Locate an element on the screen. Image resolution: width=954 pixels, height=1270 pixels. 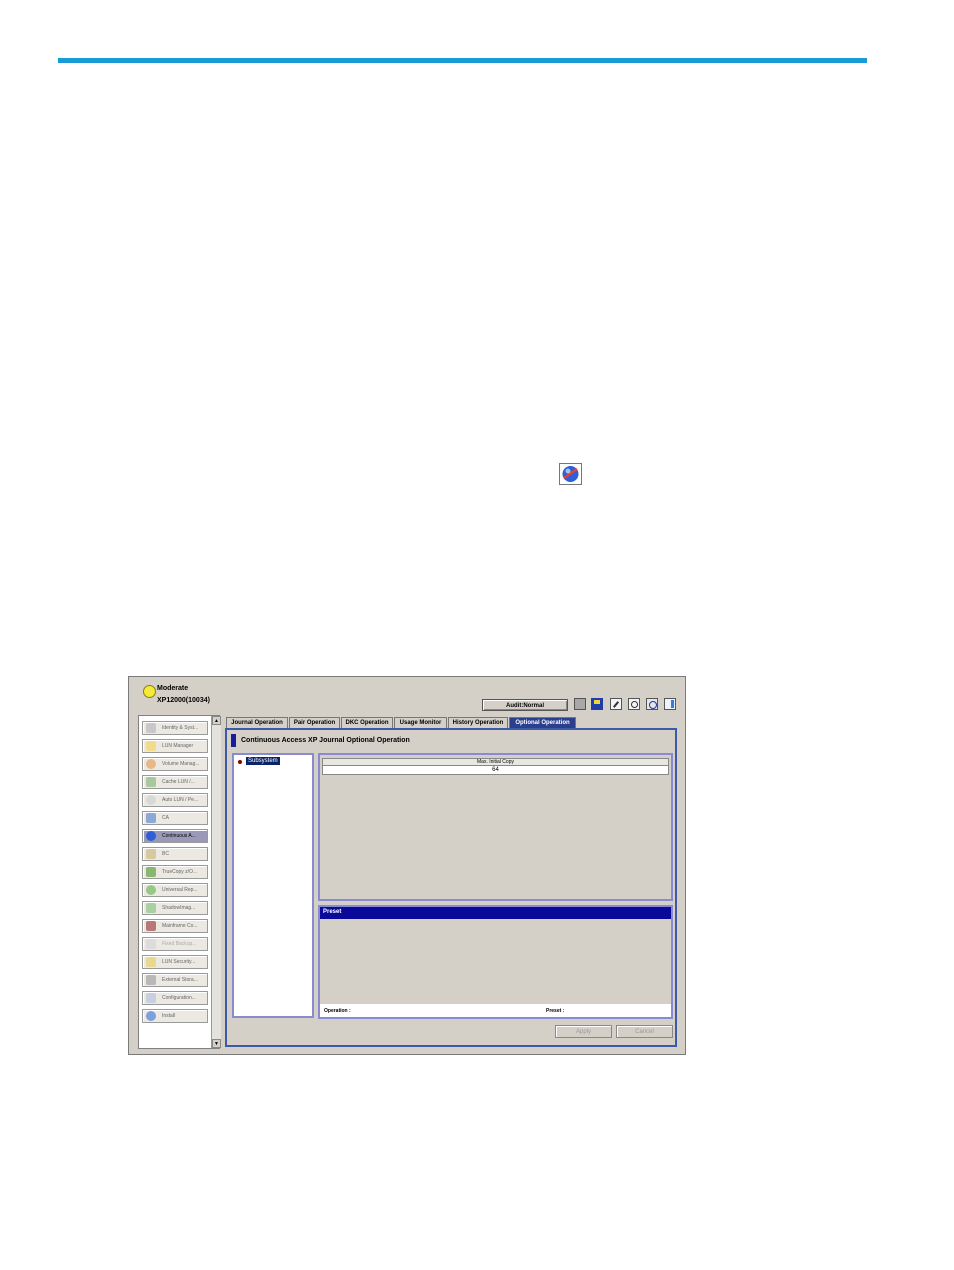
tab-usage-monitor: Usage Monitor is located at coordinates (420, 722).